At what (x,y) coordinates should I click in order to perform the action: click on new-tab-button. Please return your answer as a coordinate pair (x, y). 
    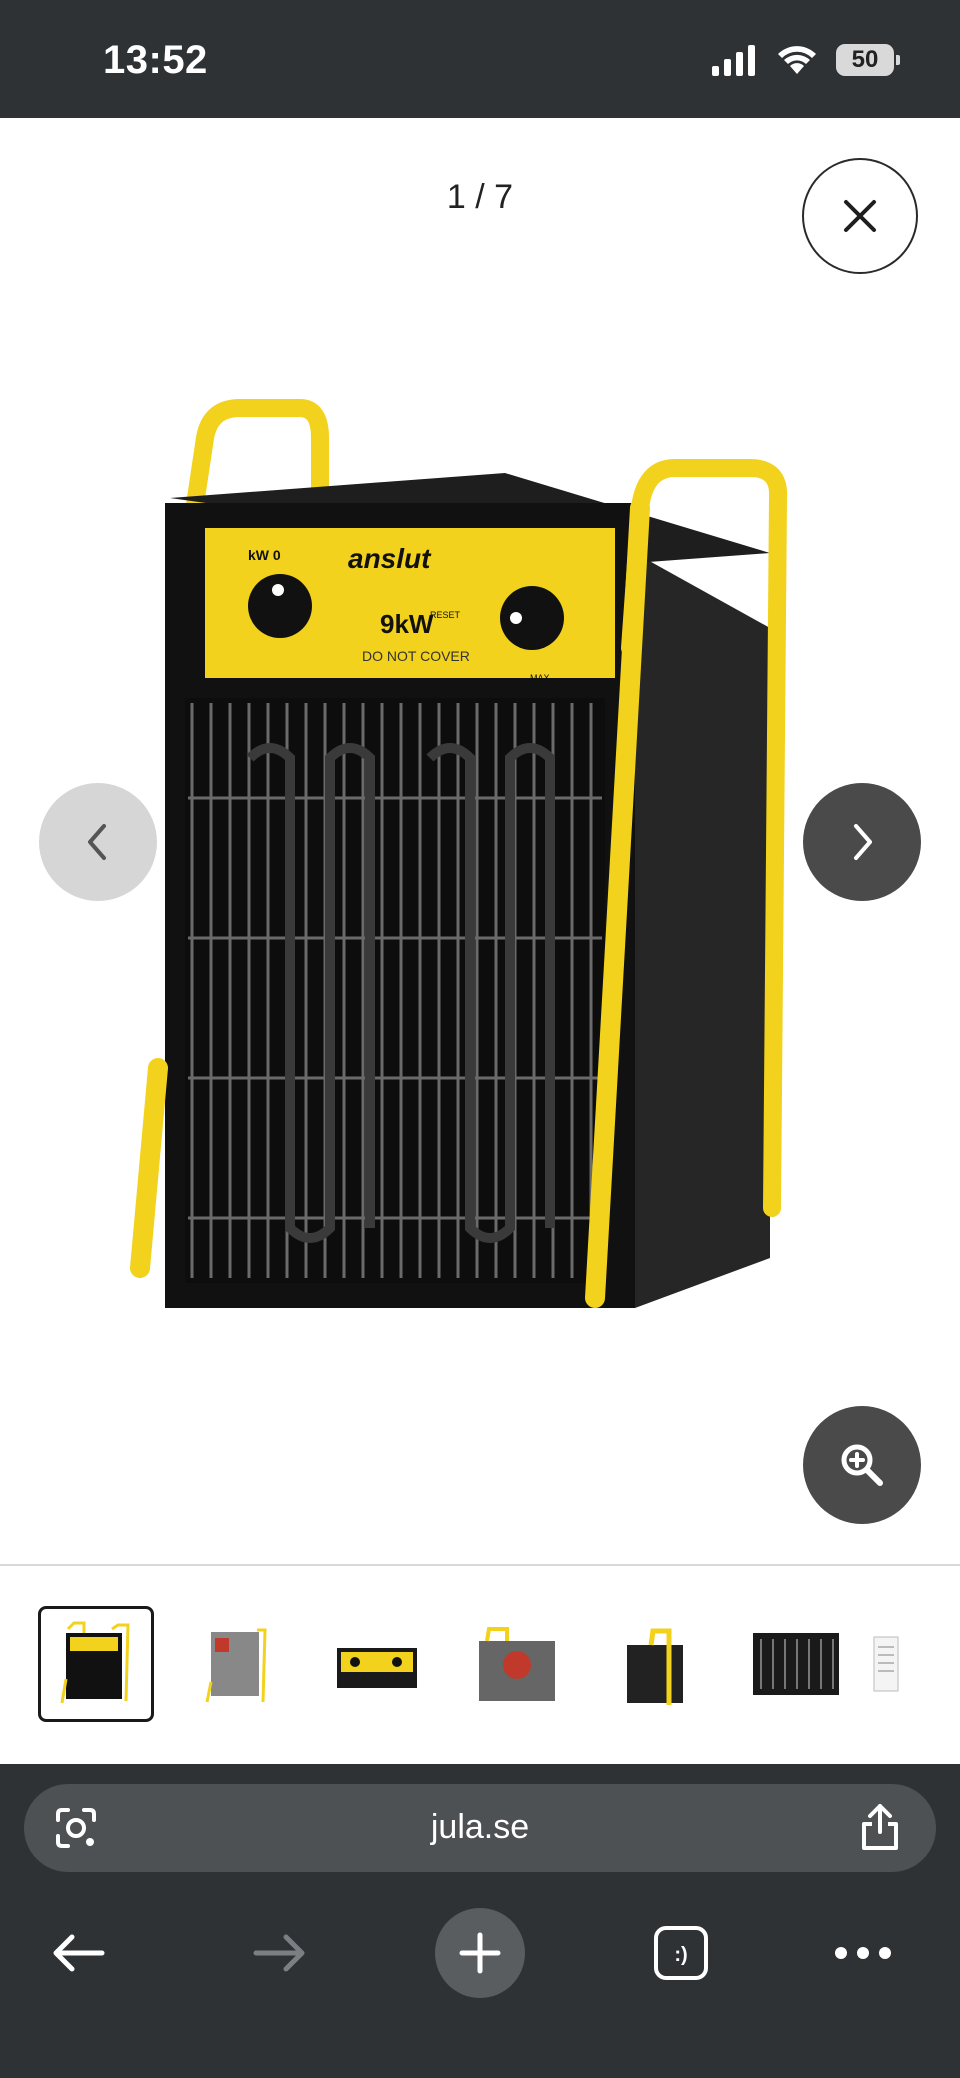
    Looking at the image, I should click on (480, 1953).